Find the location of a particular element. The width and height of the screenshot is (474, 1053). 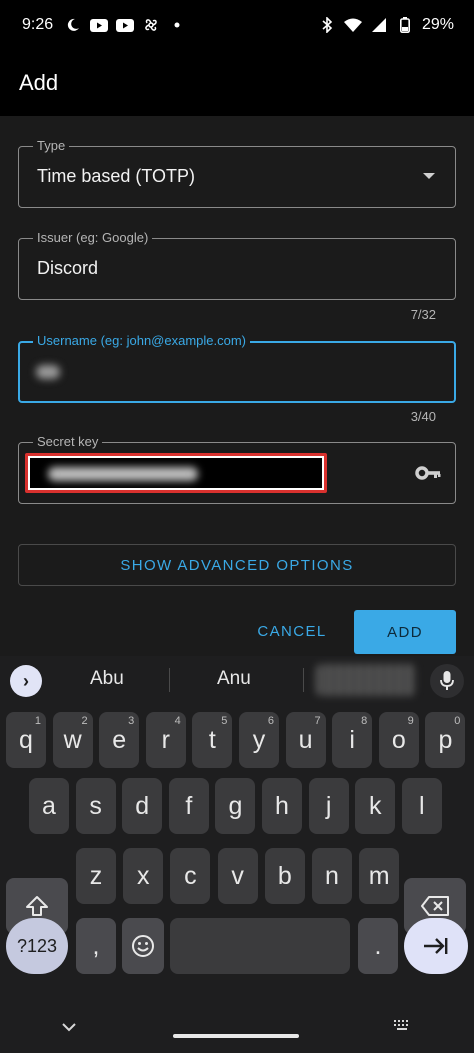

key-q: q1 is located at coordinates (26, 740).